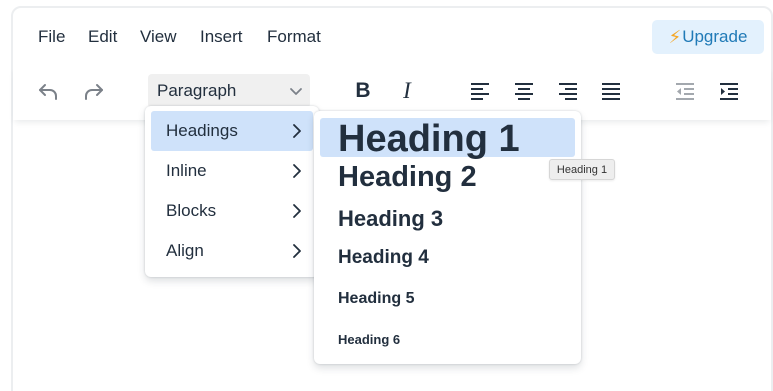 The width and height of the screenshot is (773, 391). Describe the element at coordinates (221, 37) in the screenshot. I see `menu-insert: Insert` at that location.